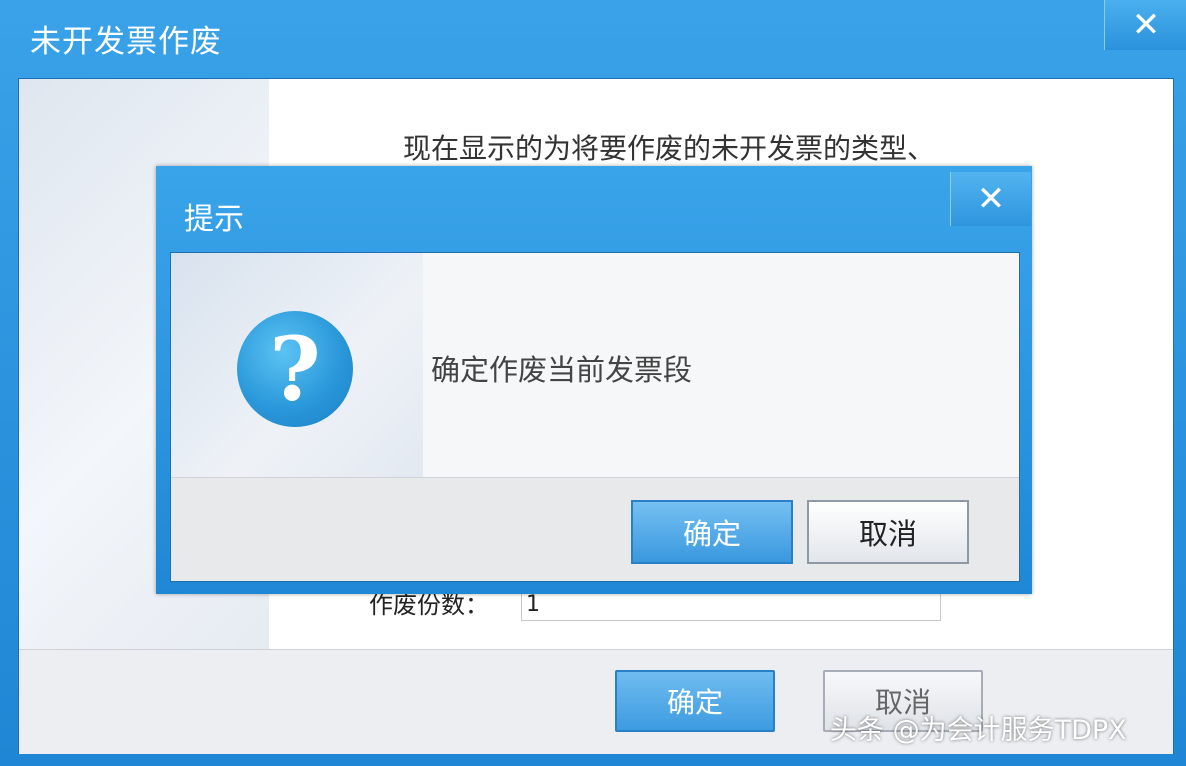 The height and width of the screenshot is (766, 1186). I want to click on dialog-close-button: ✕, so click(990, 199).